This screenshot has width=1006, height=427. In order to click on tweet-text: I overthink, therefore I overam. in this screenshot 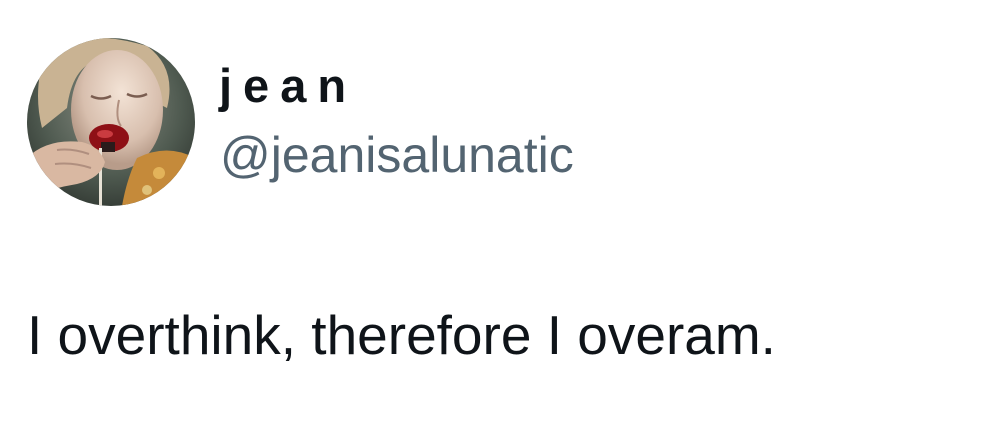, I will do `click(401, 335)`.